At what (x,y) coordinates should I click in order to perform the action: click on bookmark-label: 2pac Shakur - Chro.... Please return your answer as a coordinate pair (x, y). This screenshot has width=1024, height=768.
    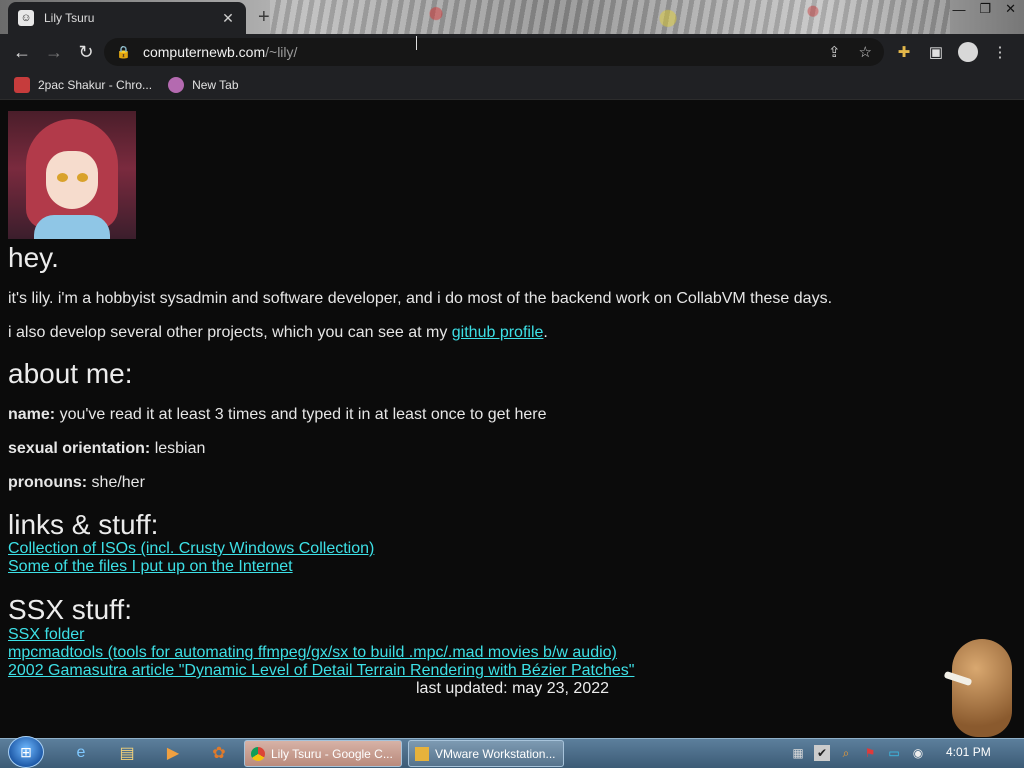
    Looking at the image, I should click on (95, 84).